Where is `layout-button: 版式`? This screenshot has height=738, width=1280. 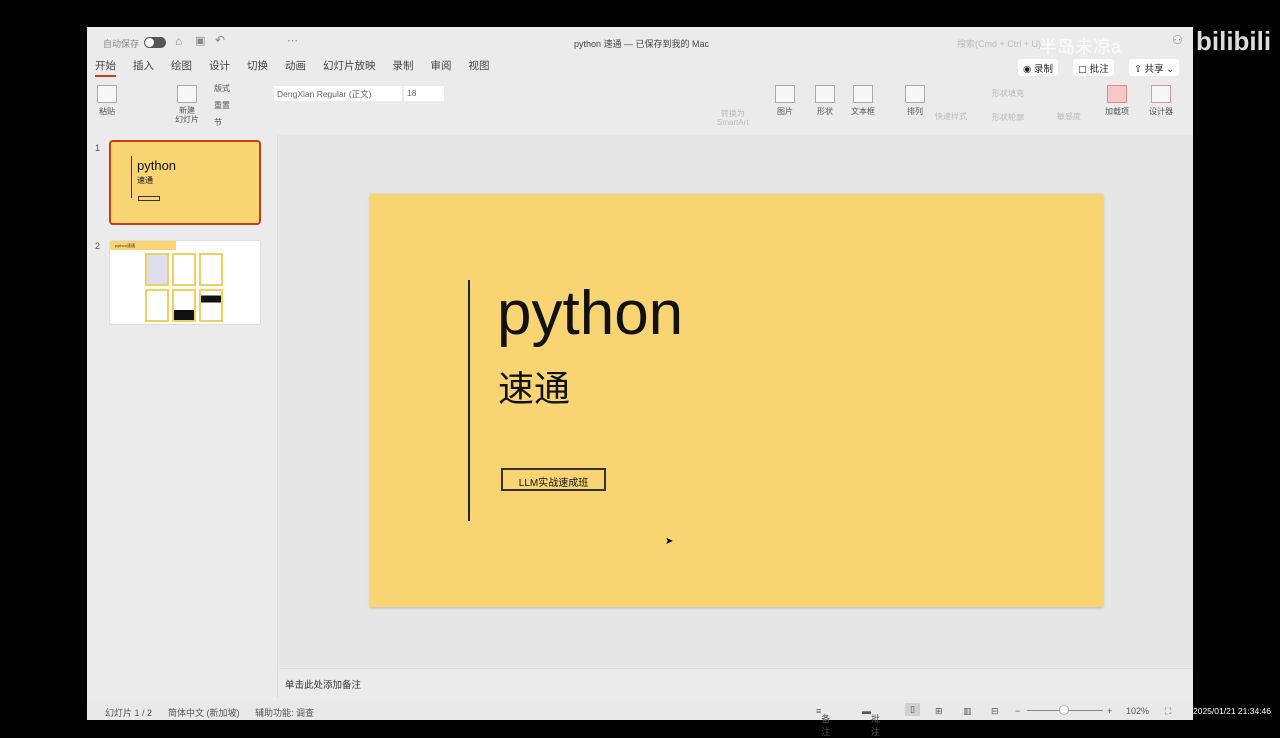 layout-button: 版式 is located at coordinates (222, 88).